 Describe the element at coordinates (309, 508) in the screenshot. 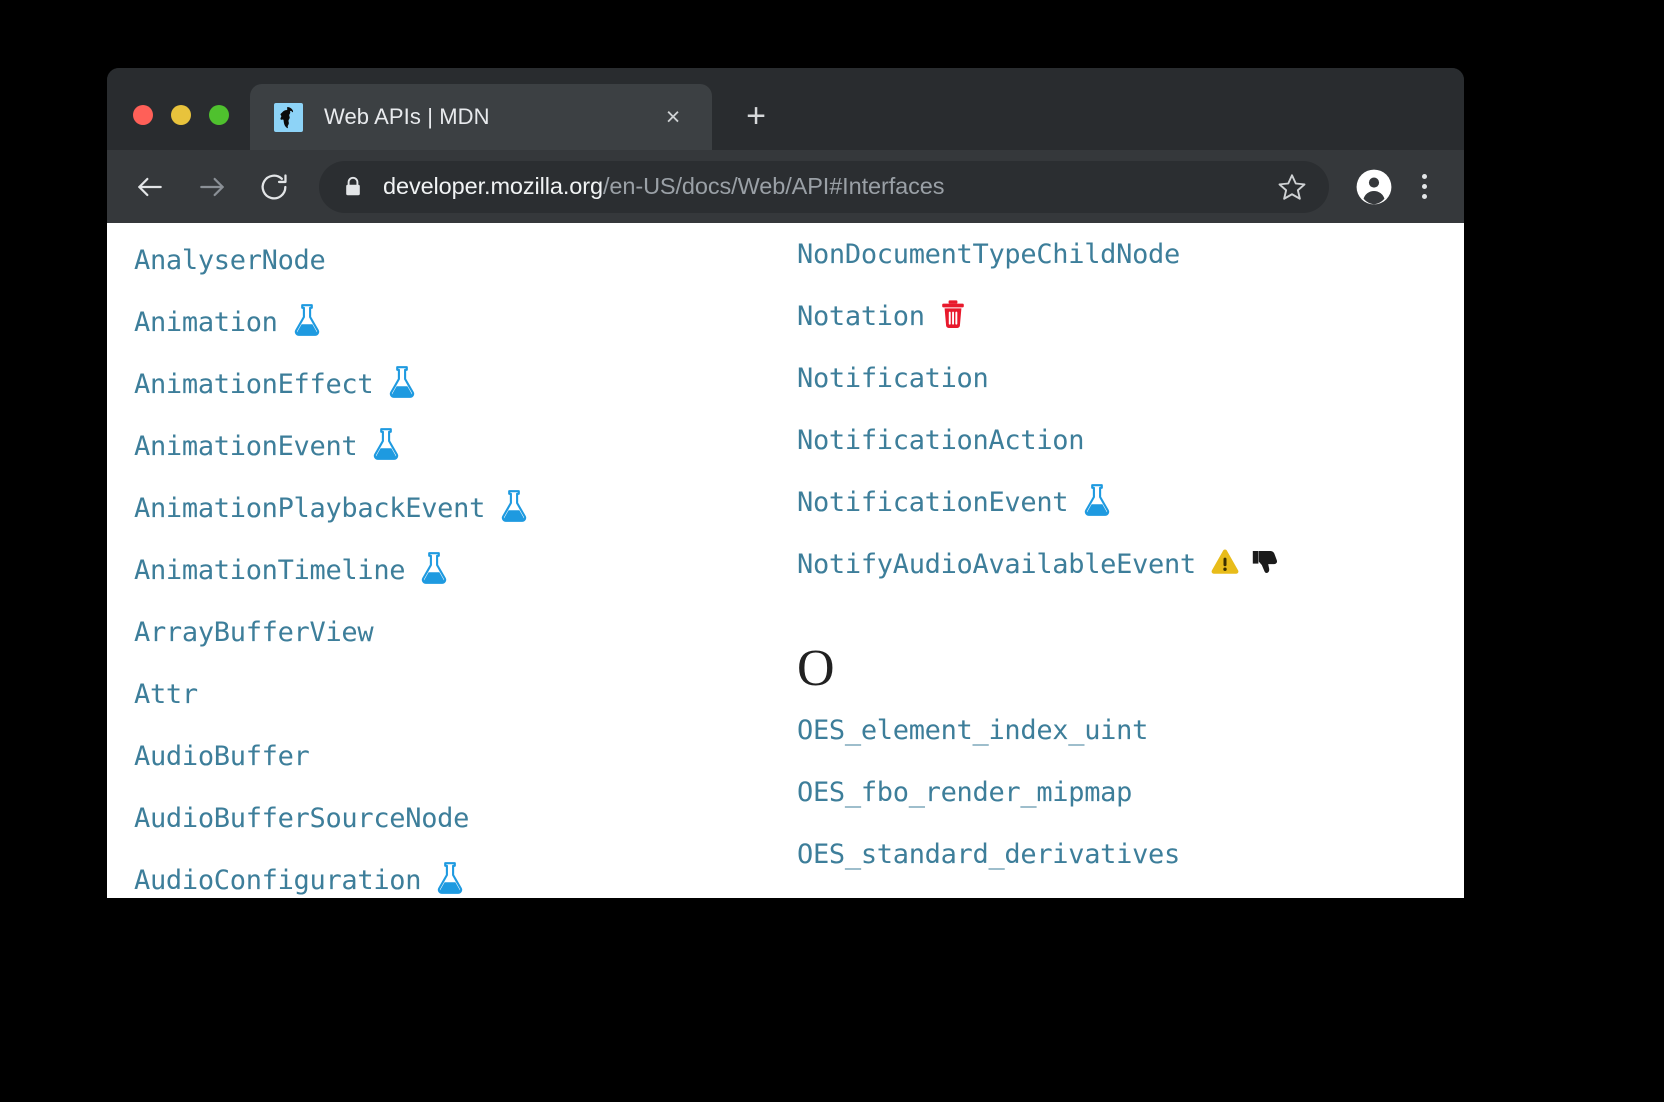

I see `api-link: AnimationPlaybackEvent` at that location.